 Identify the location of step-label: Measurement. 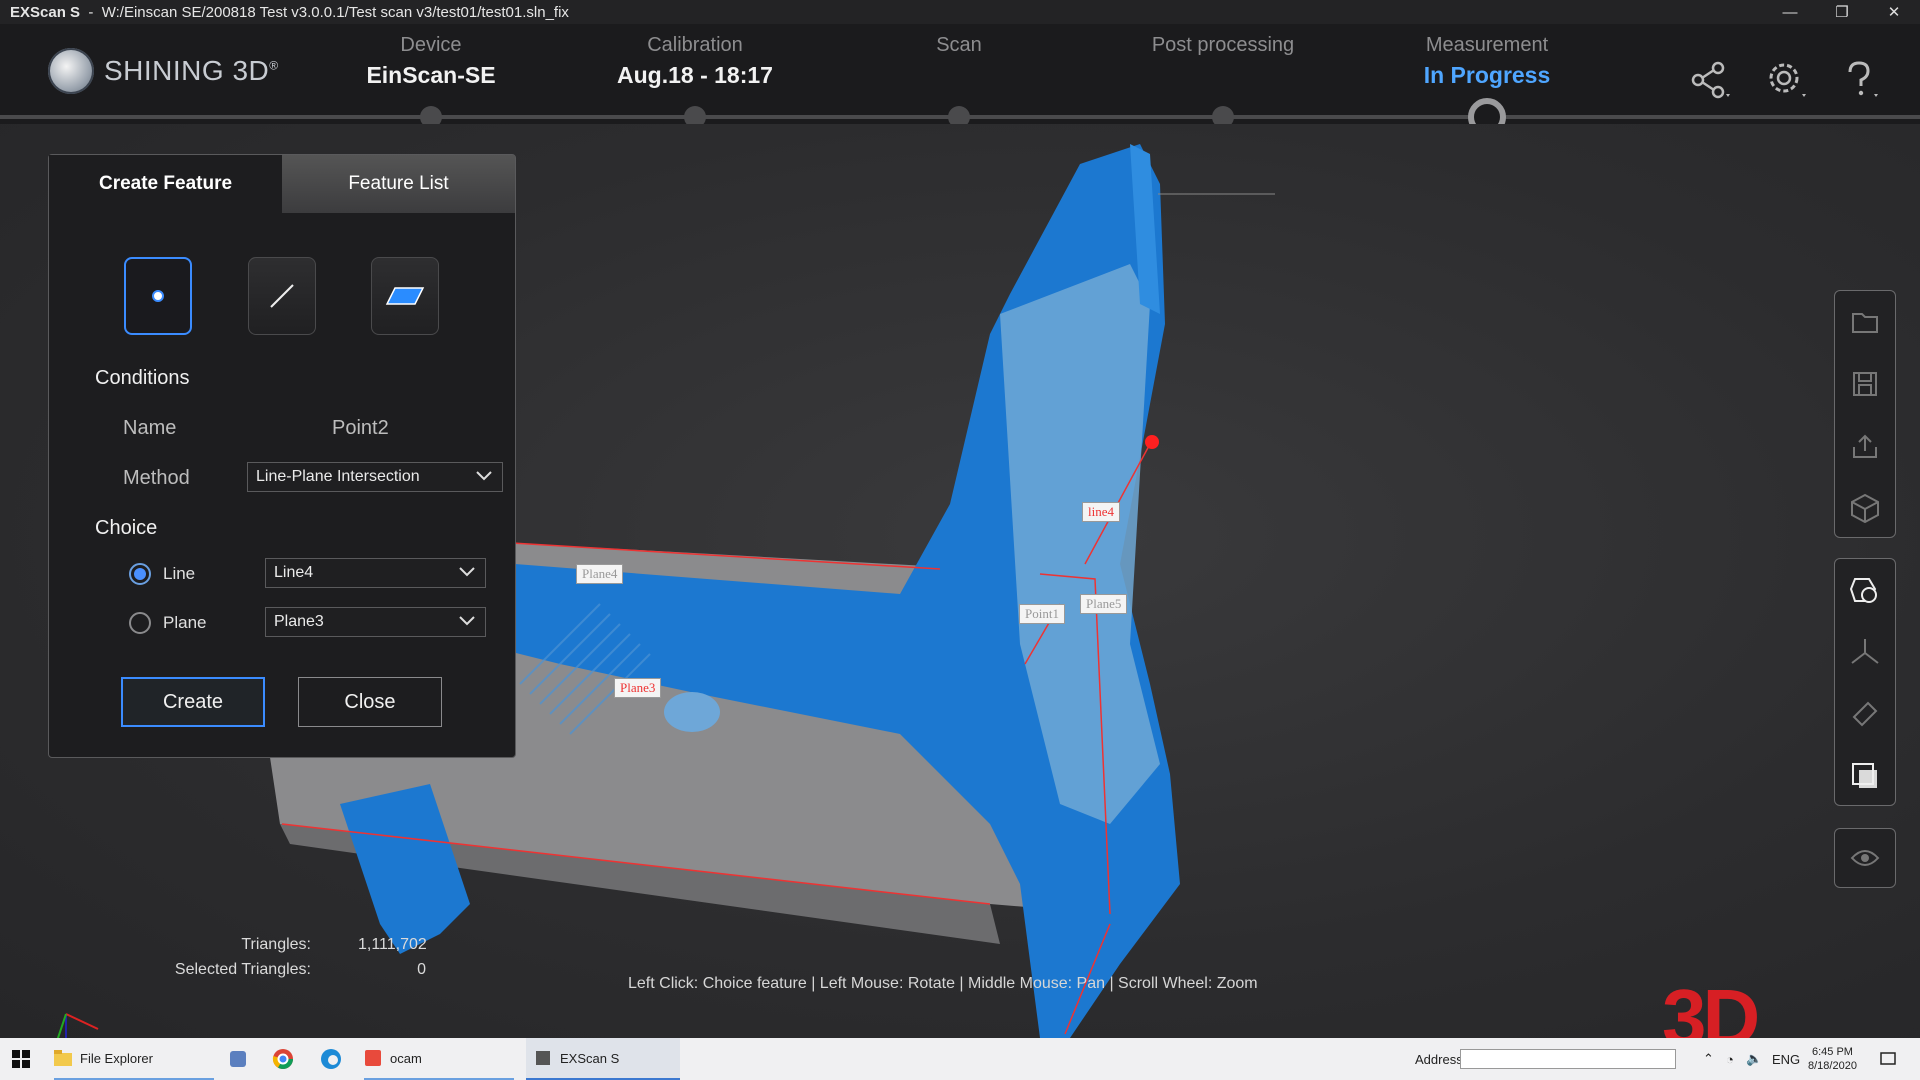
(1487, 45).